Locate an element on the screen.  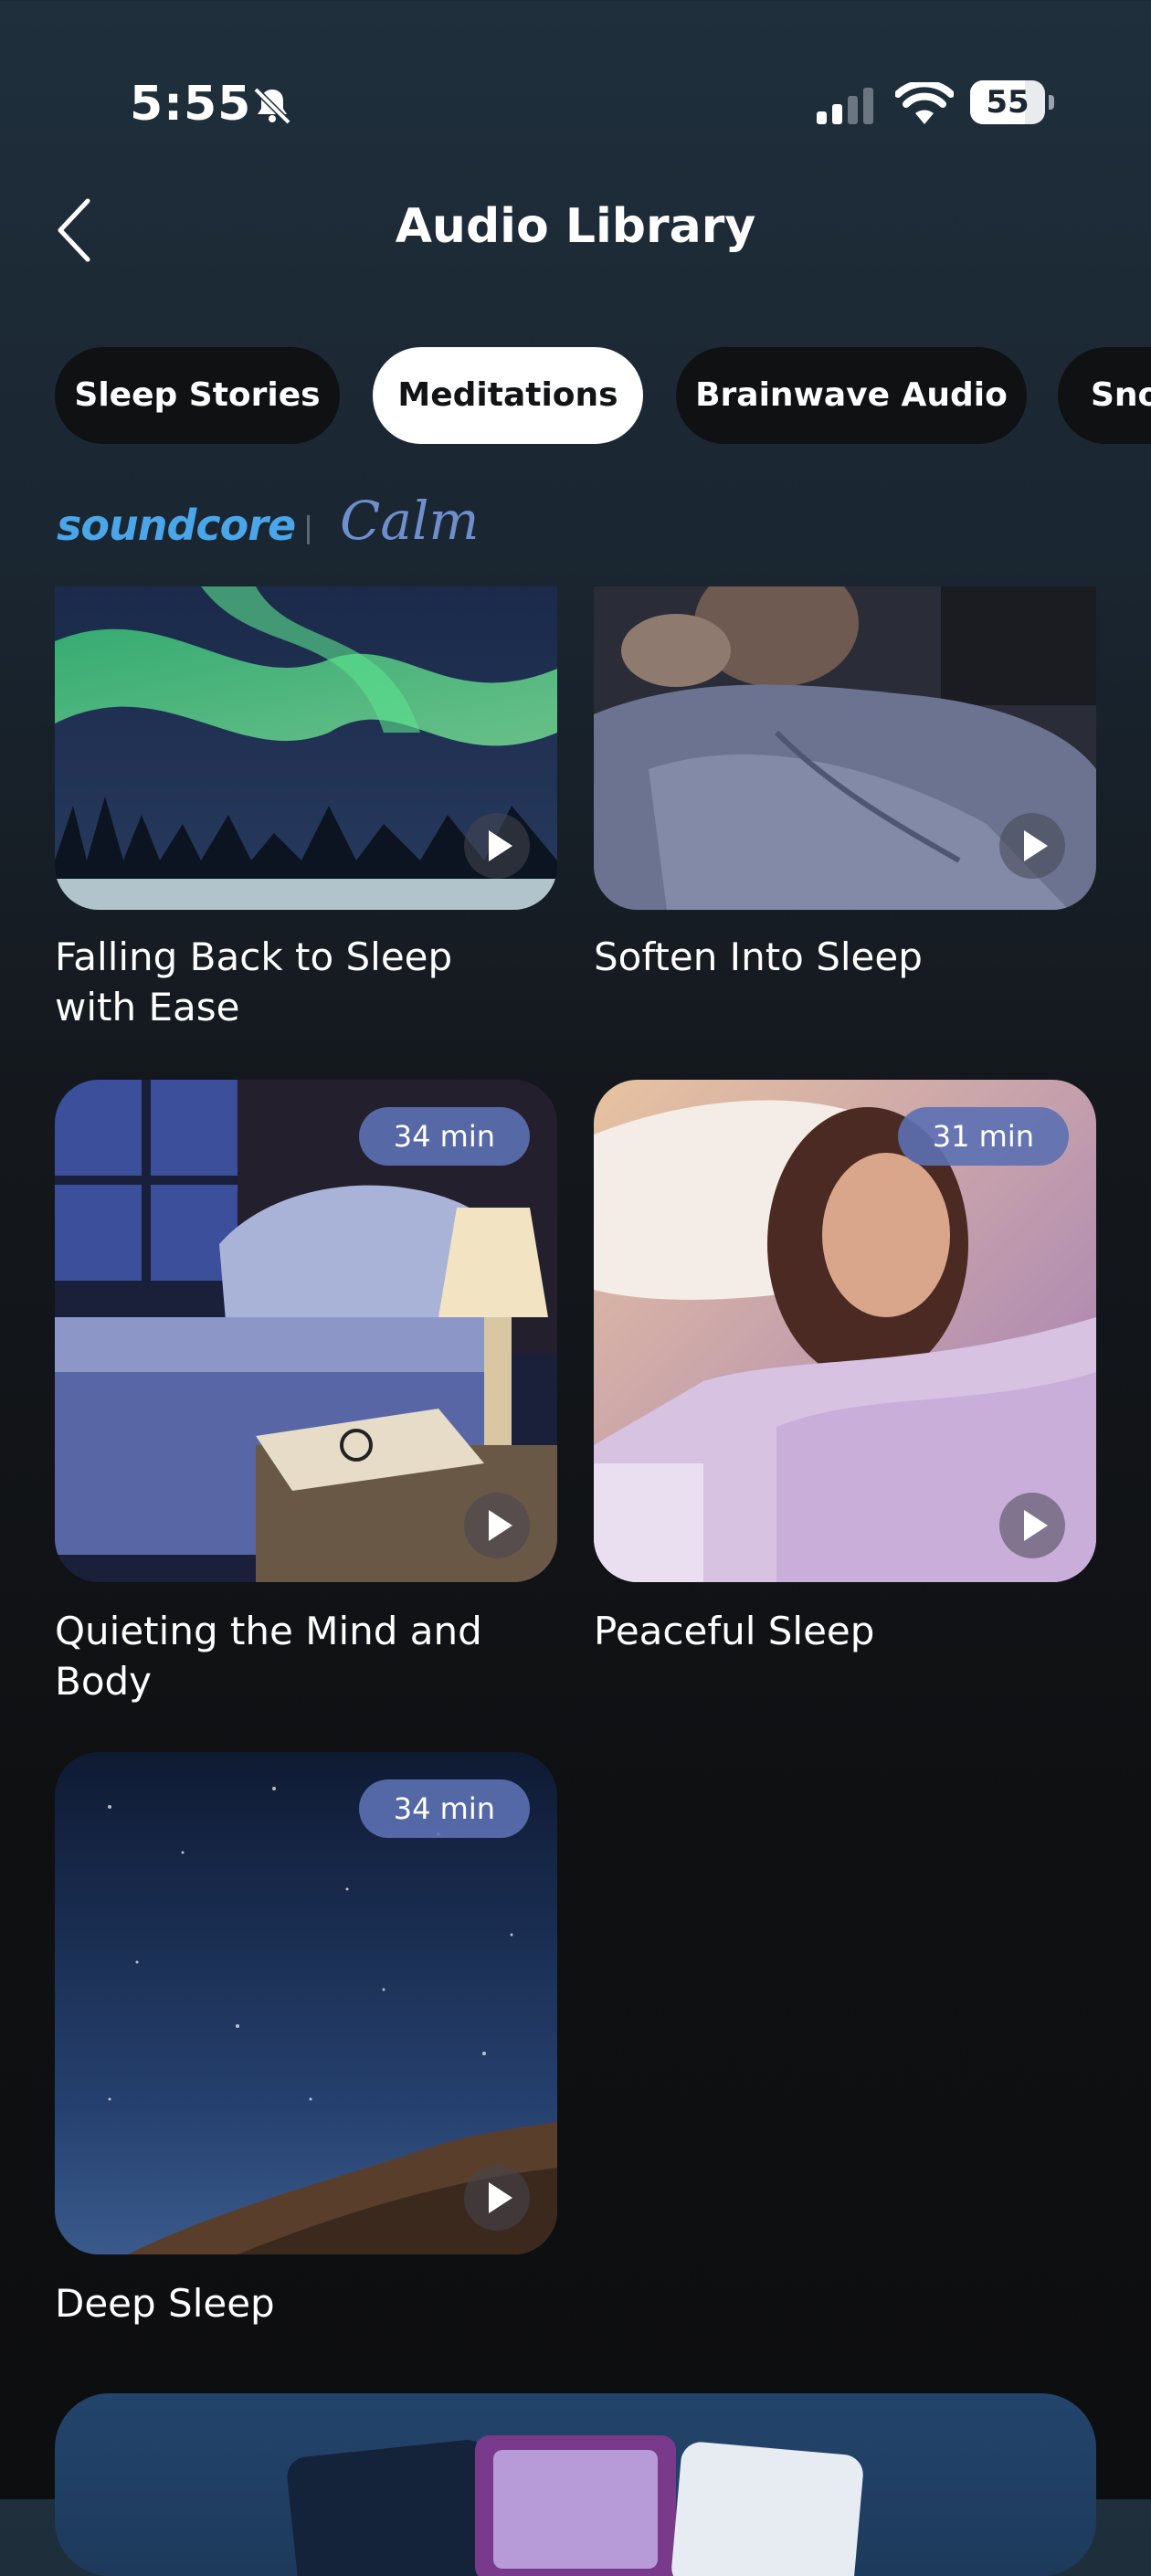
meditation-title: Soften Into Sleep is located at coordinates (758, 956).